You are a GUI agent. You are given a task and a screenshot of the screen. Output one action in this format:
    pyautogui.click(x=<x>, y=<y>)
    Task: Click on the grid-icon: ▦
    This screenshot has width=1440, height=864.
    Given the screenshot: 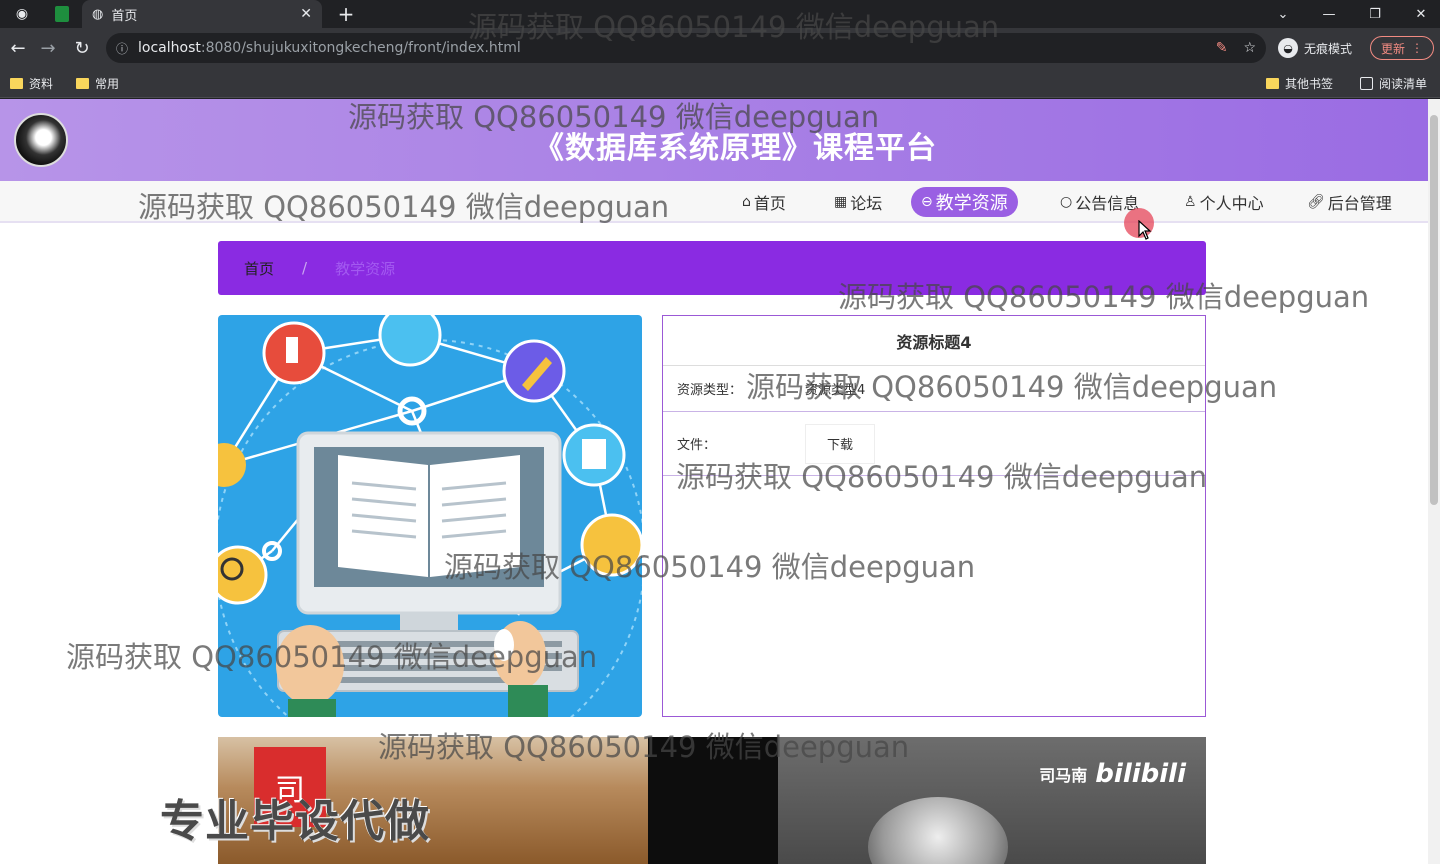 What is the action you would take?
    pyautogui.click(x=841, y=202)
    